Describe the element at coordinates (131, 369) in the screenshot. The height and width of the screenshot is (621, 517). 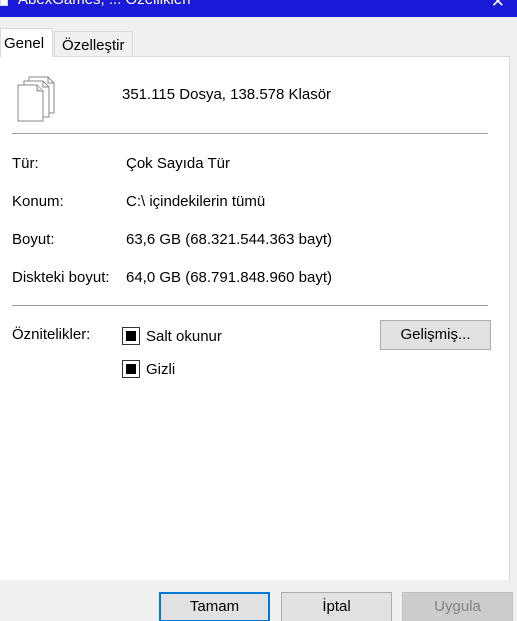
I see `hidden-checkbox` at that location.